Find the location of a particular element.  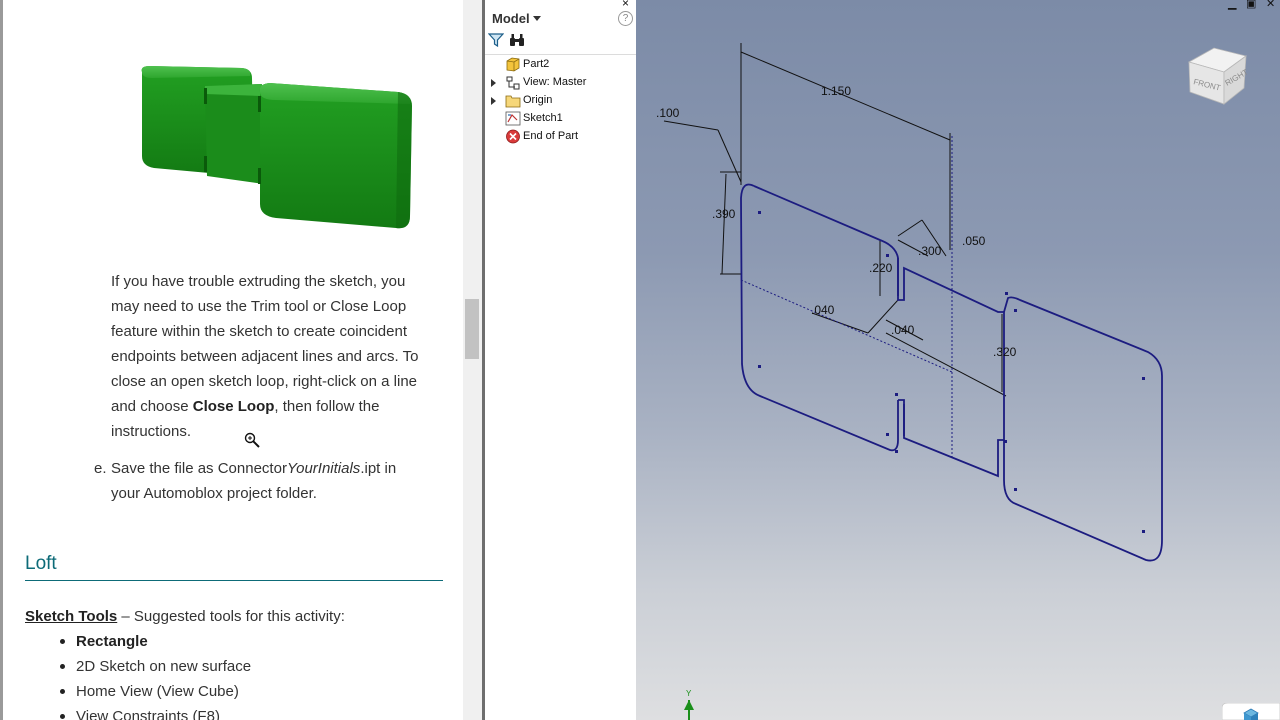

dimension-notch-gap: .050 is located at coordinates (973, 241).